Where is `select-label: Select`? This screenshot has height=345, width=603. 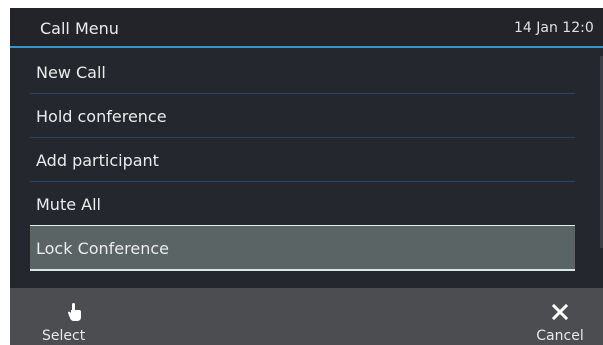 select-label: Select is located at coordinates (64, 336).